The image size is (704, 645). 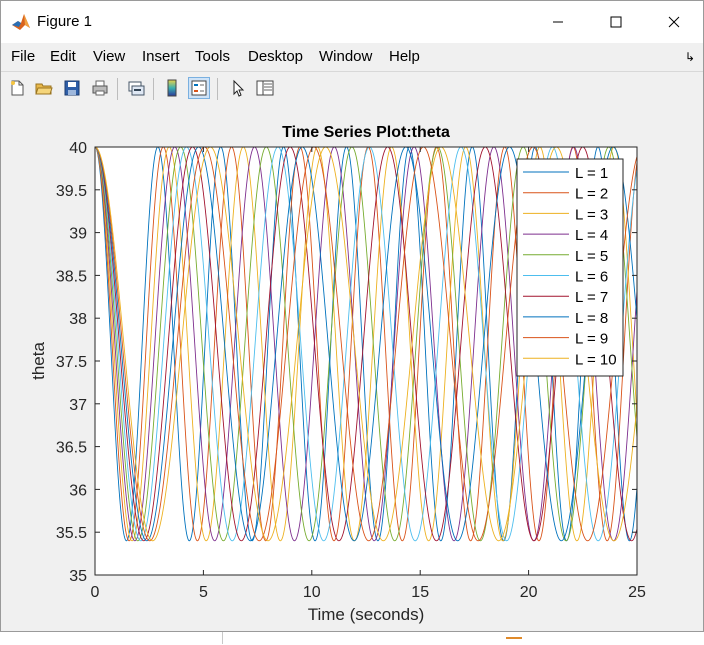 What do you see at coordinates (366, 132) in the screenshot?
I see `chart-title: Time Series Plot:theta` at bounding box center [366, 132].